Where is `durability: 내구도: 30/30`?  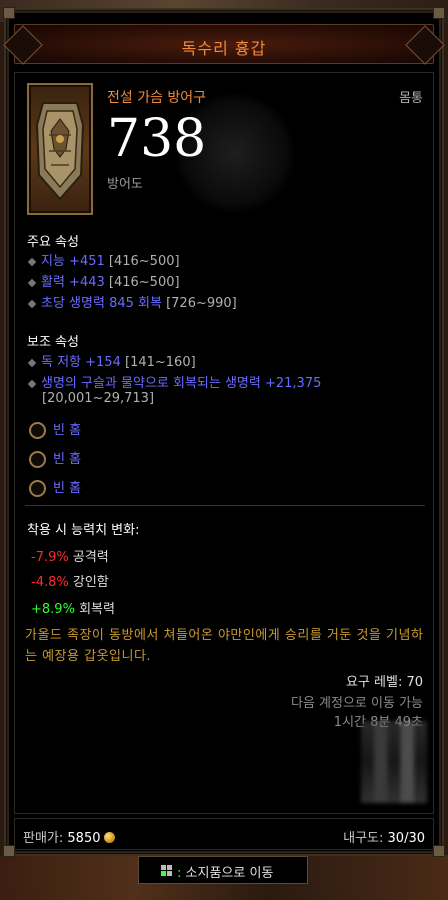 durability: 내구도: 30/30 is located at coordinates (384, 838).